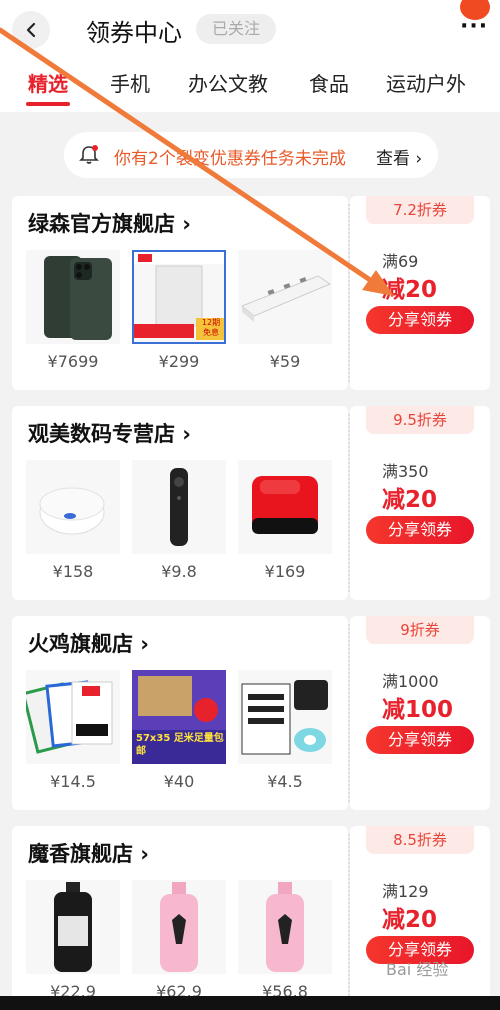 The height and width of the screenshot is (1010, 500). Describe the element at coordinates (329, 82) in the screenshot. I see `tab-food: 食品` at that location.